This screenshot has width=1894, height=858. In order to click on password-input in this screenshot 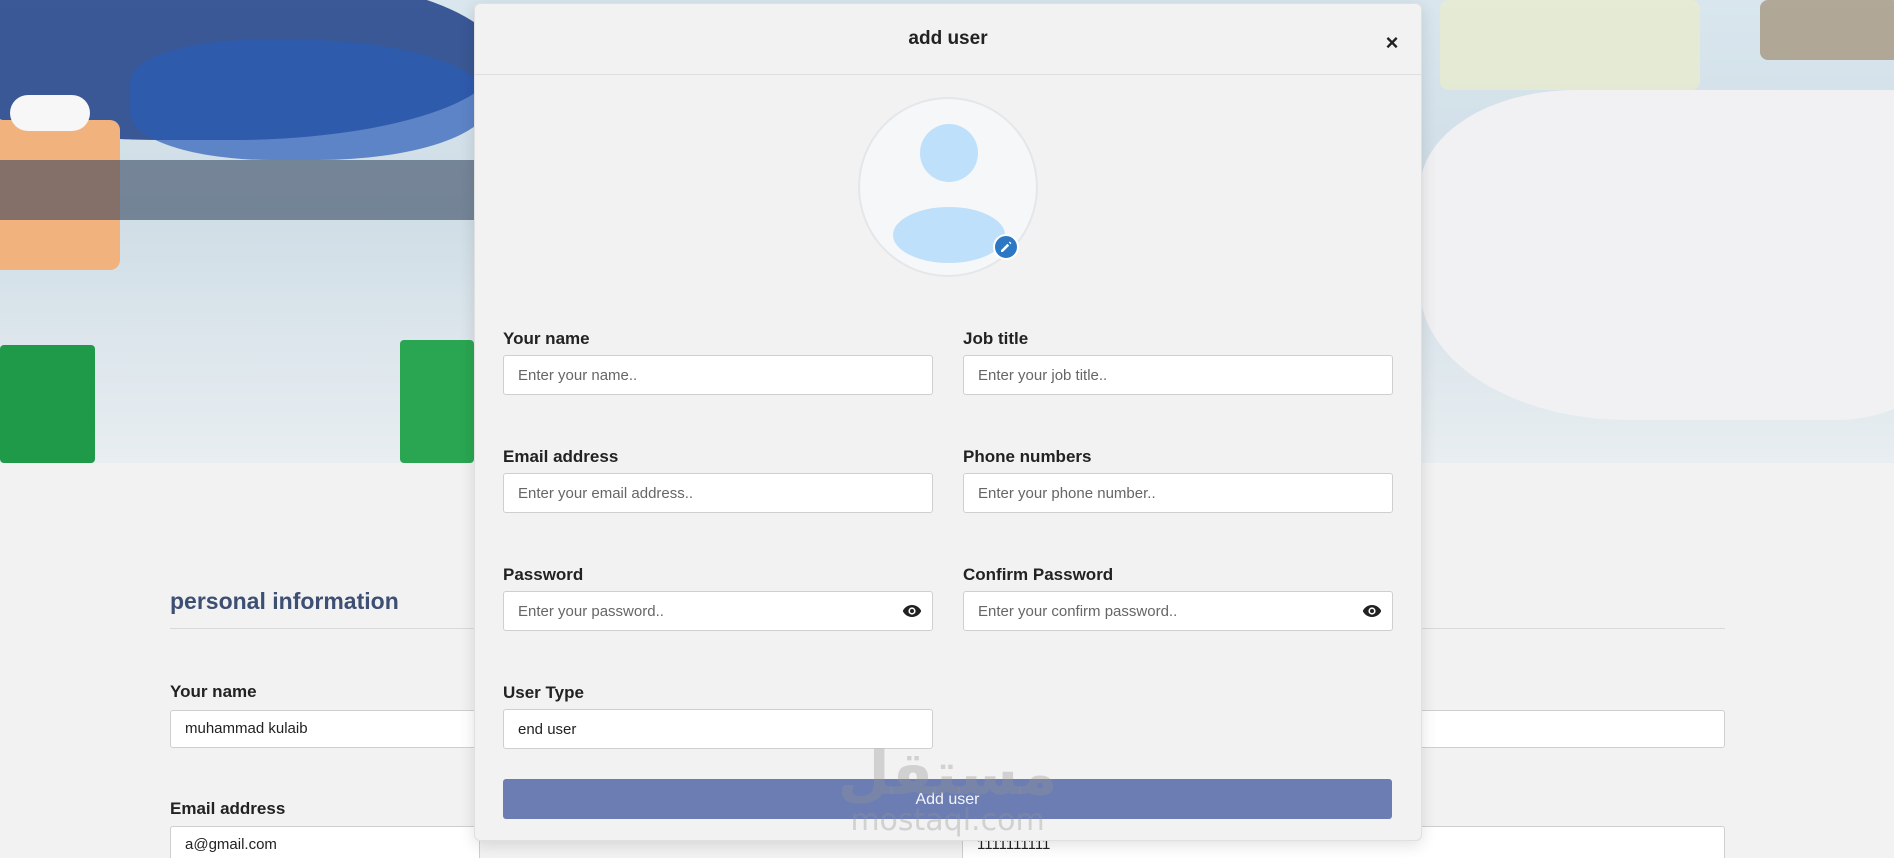, I will do `click(718, 611)`.